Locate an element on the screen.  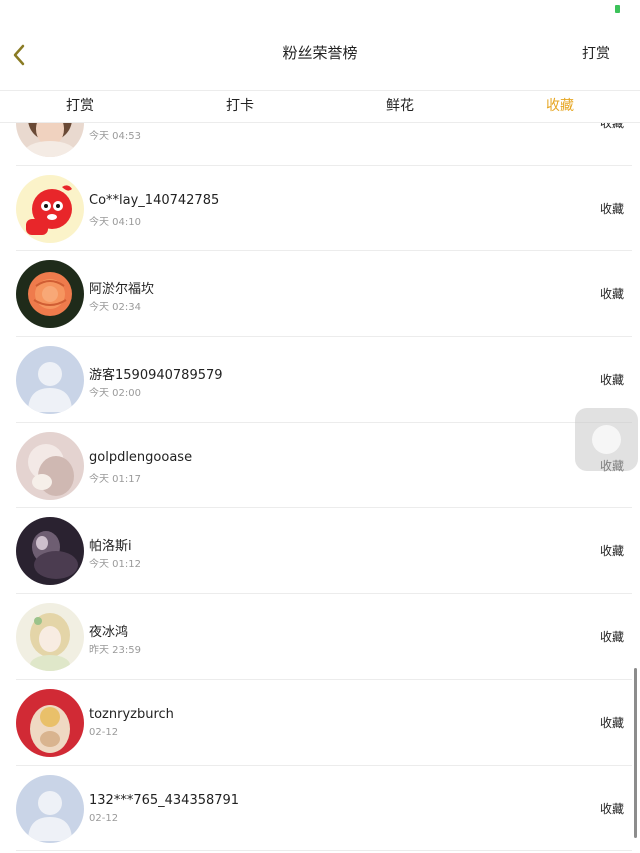
list-item: 帕洛斯i 今天 01:12 收藏 is located at coordinates (324, 551).